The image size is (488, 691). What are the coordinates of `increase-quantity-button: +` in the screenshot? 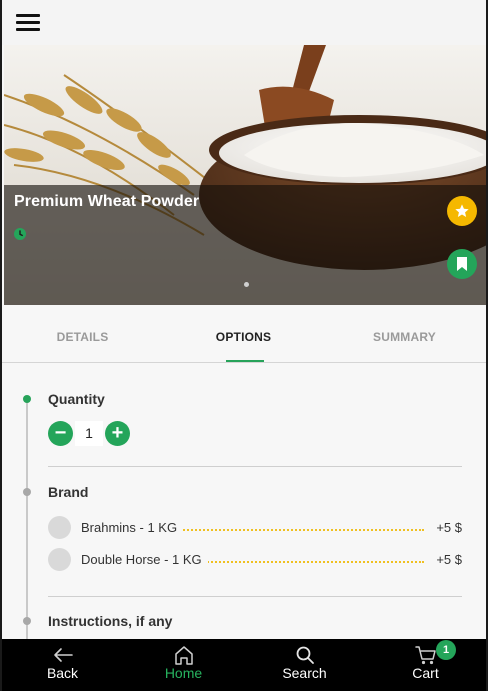 It's located at (117, 433).